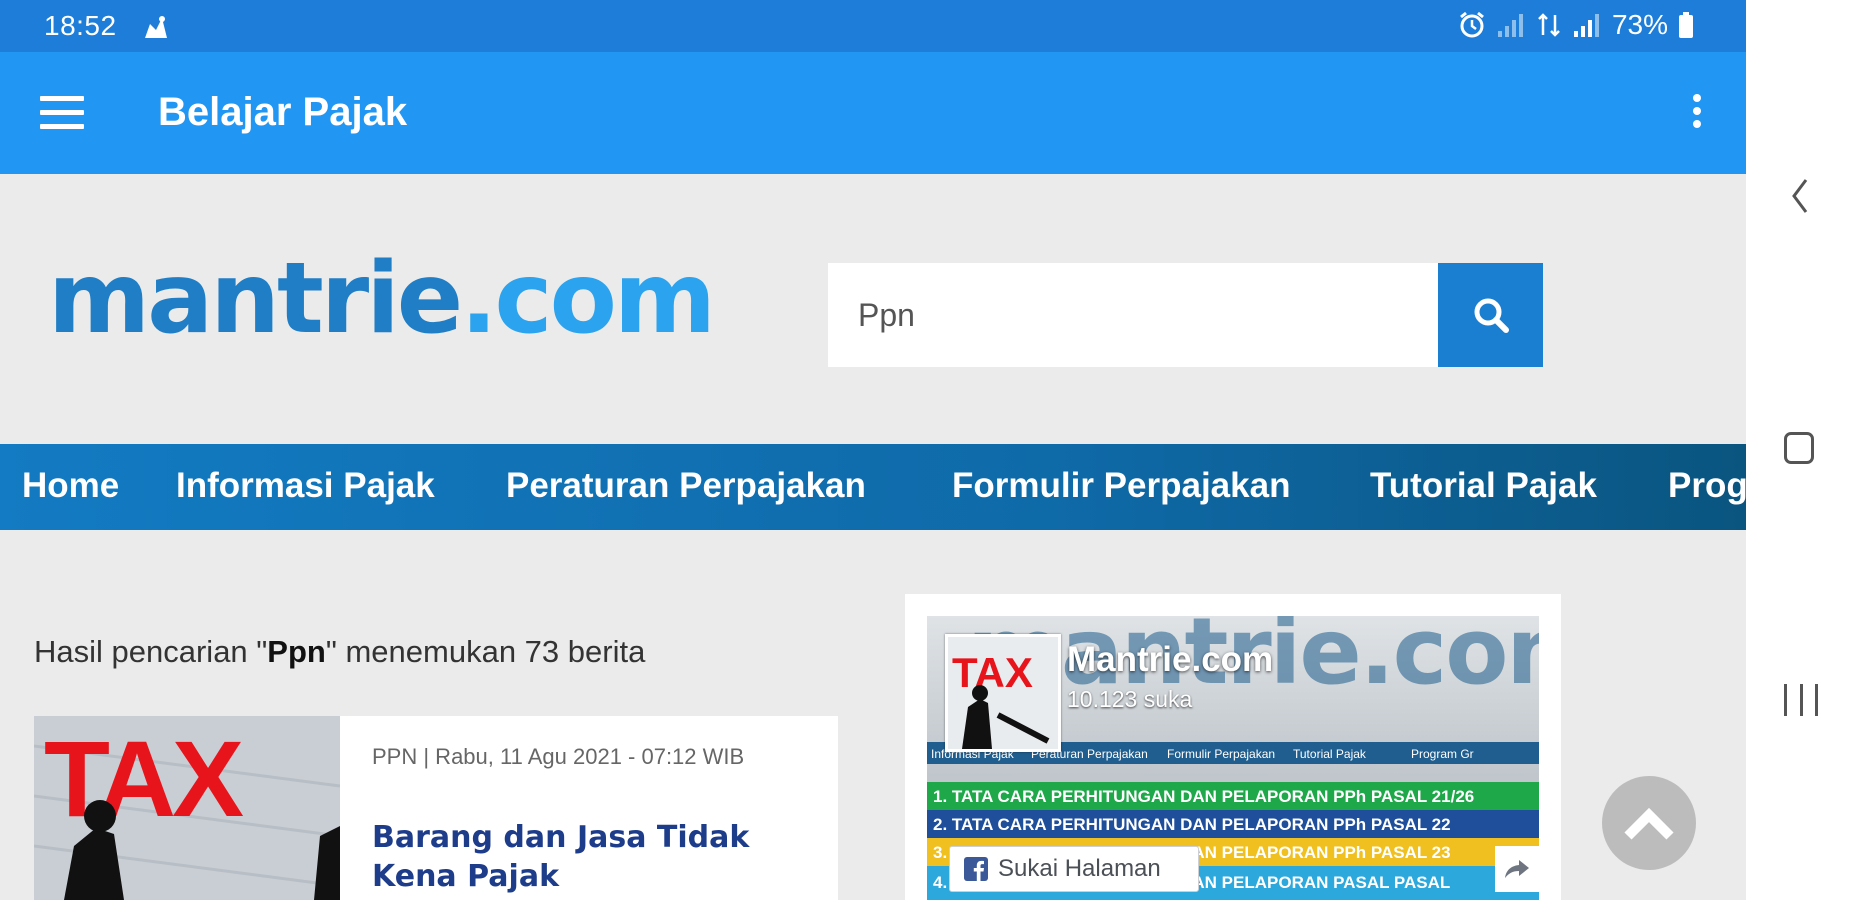  What do you see at coordinates (992, 672) in the screenshot?
I see `svg-text: TAX` at bounding box center [992, 672].